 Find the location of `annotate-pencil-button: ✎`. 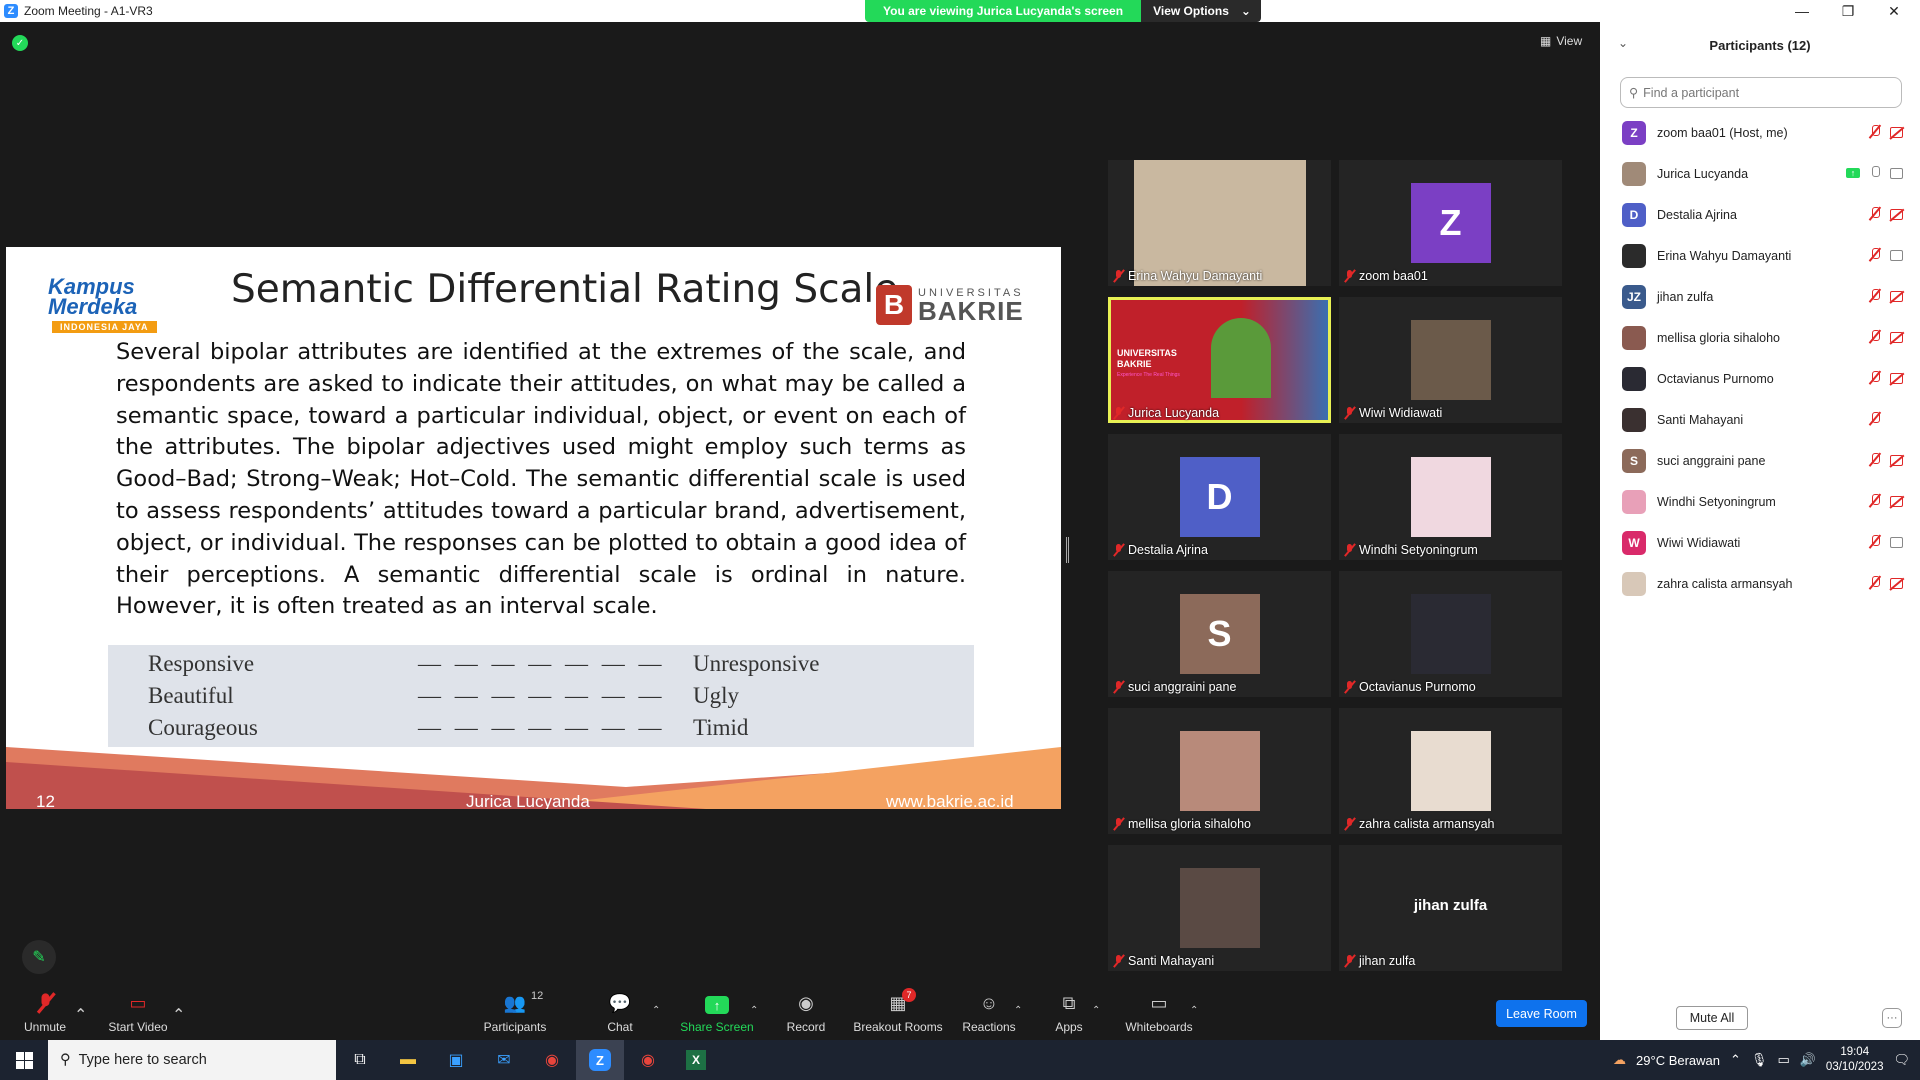

annotate-pencil-button: ✎ is located at coordinates (39, 957).